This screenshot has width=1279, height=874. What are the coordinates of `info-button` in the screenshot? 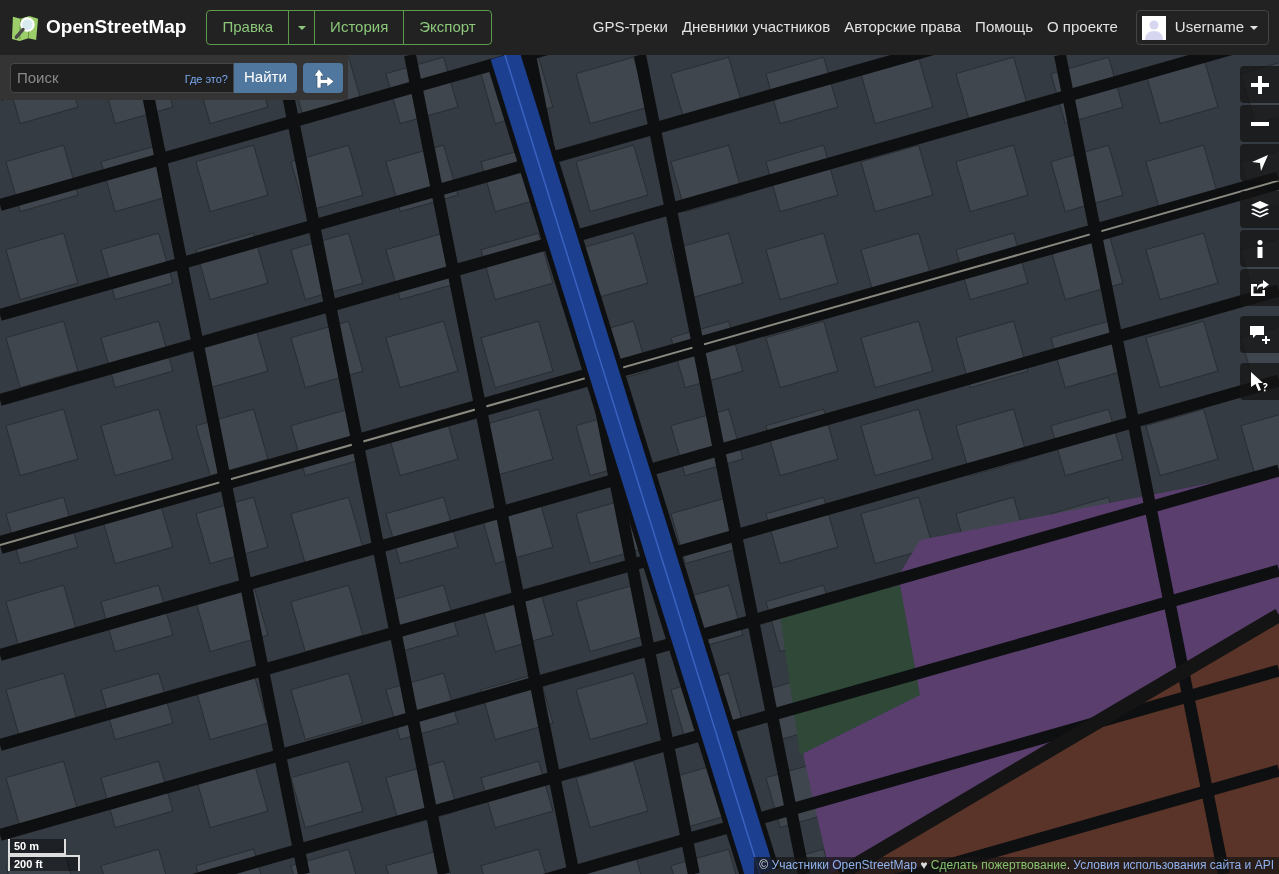 It's located at (1259, 248).